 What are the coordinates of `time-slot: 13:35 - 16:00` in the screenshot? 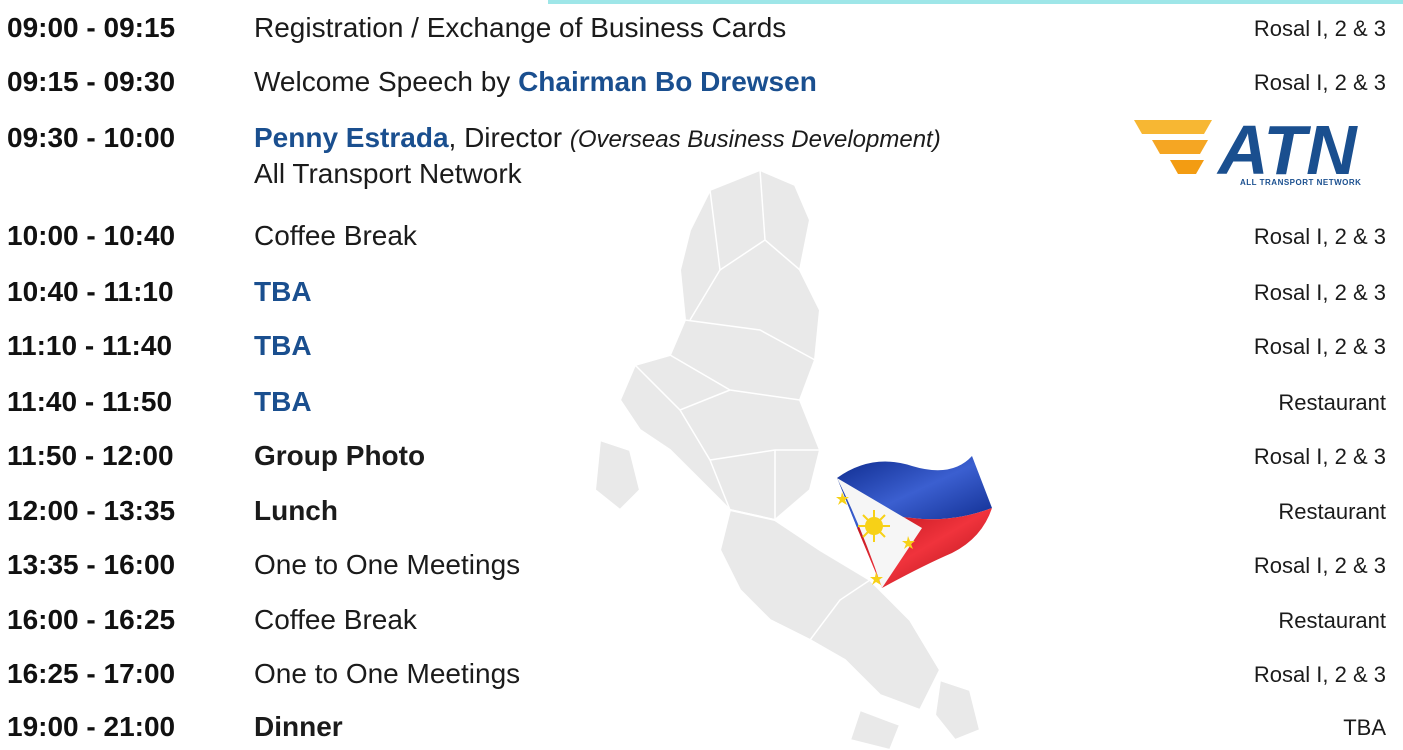 It's located at (91, 564).